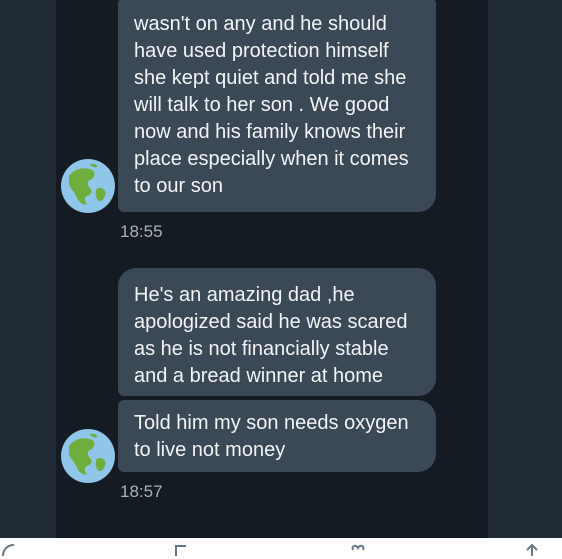 The width and height of the screenshot is (562, 559). What do you see at coordinates (10, 550) in the screenshot?
I see `reply-icon` at bounding box center [10, 550].